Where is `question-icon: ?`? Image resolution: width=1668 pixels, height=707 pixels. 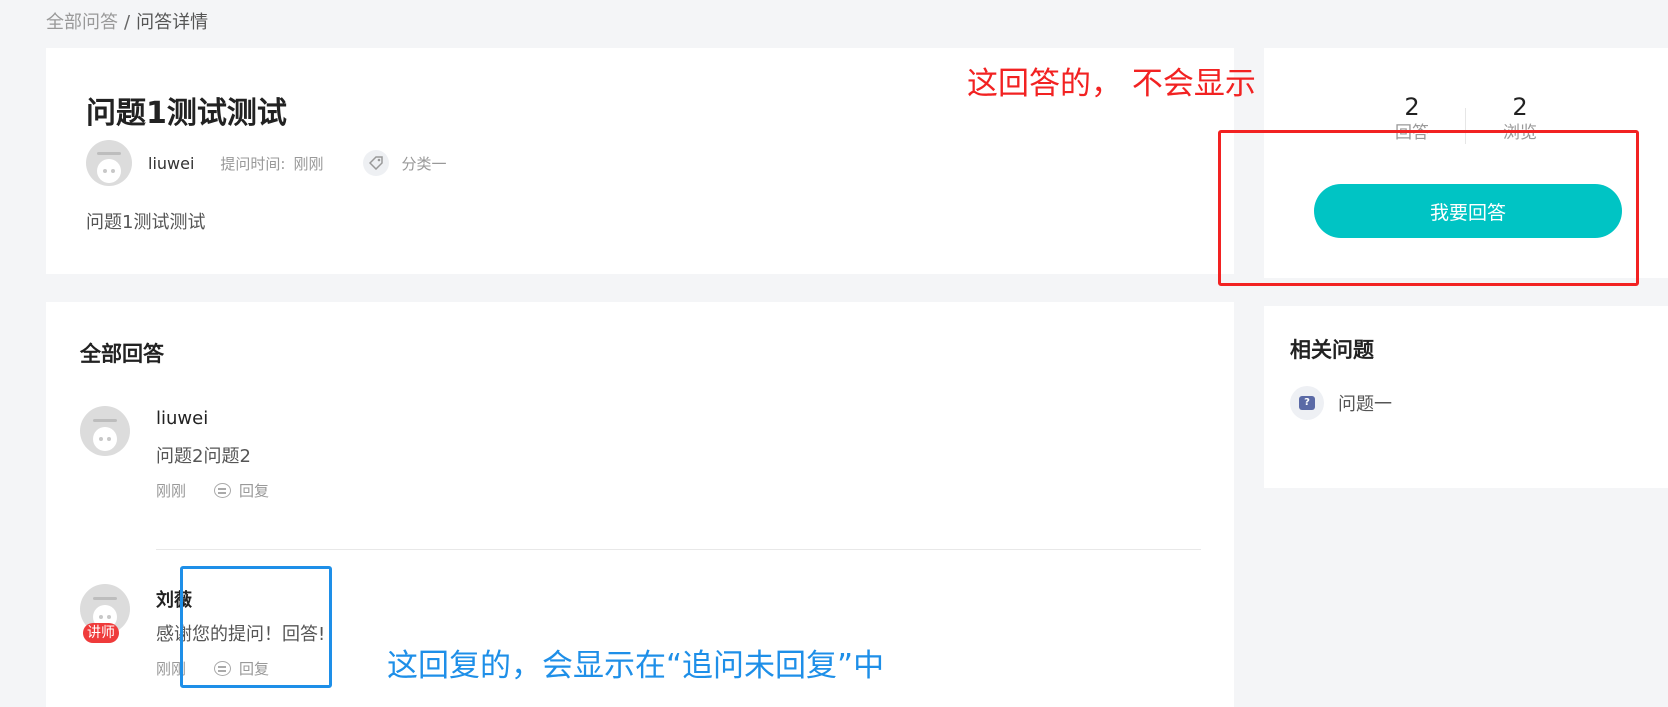
question-icon: ? is located at coordinates (1307, 403).